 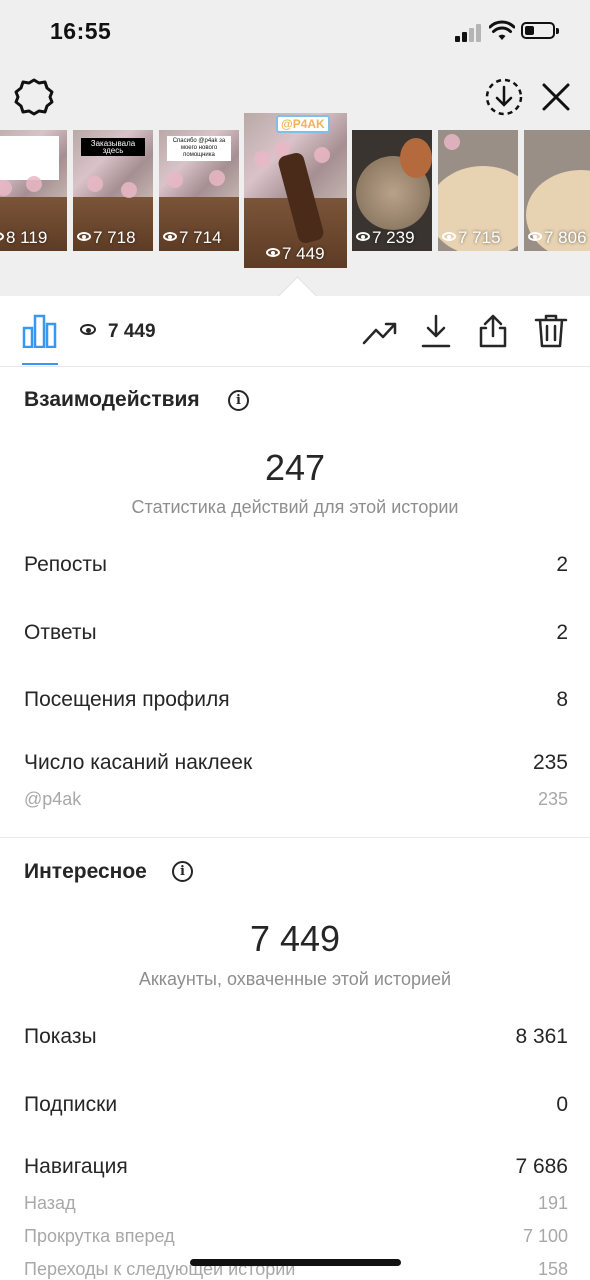 What do you see at coordinates (60, 632) in the screenshot?
I see `stat-label: Ответы` at bounding box center [60, 632].